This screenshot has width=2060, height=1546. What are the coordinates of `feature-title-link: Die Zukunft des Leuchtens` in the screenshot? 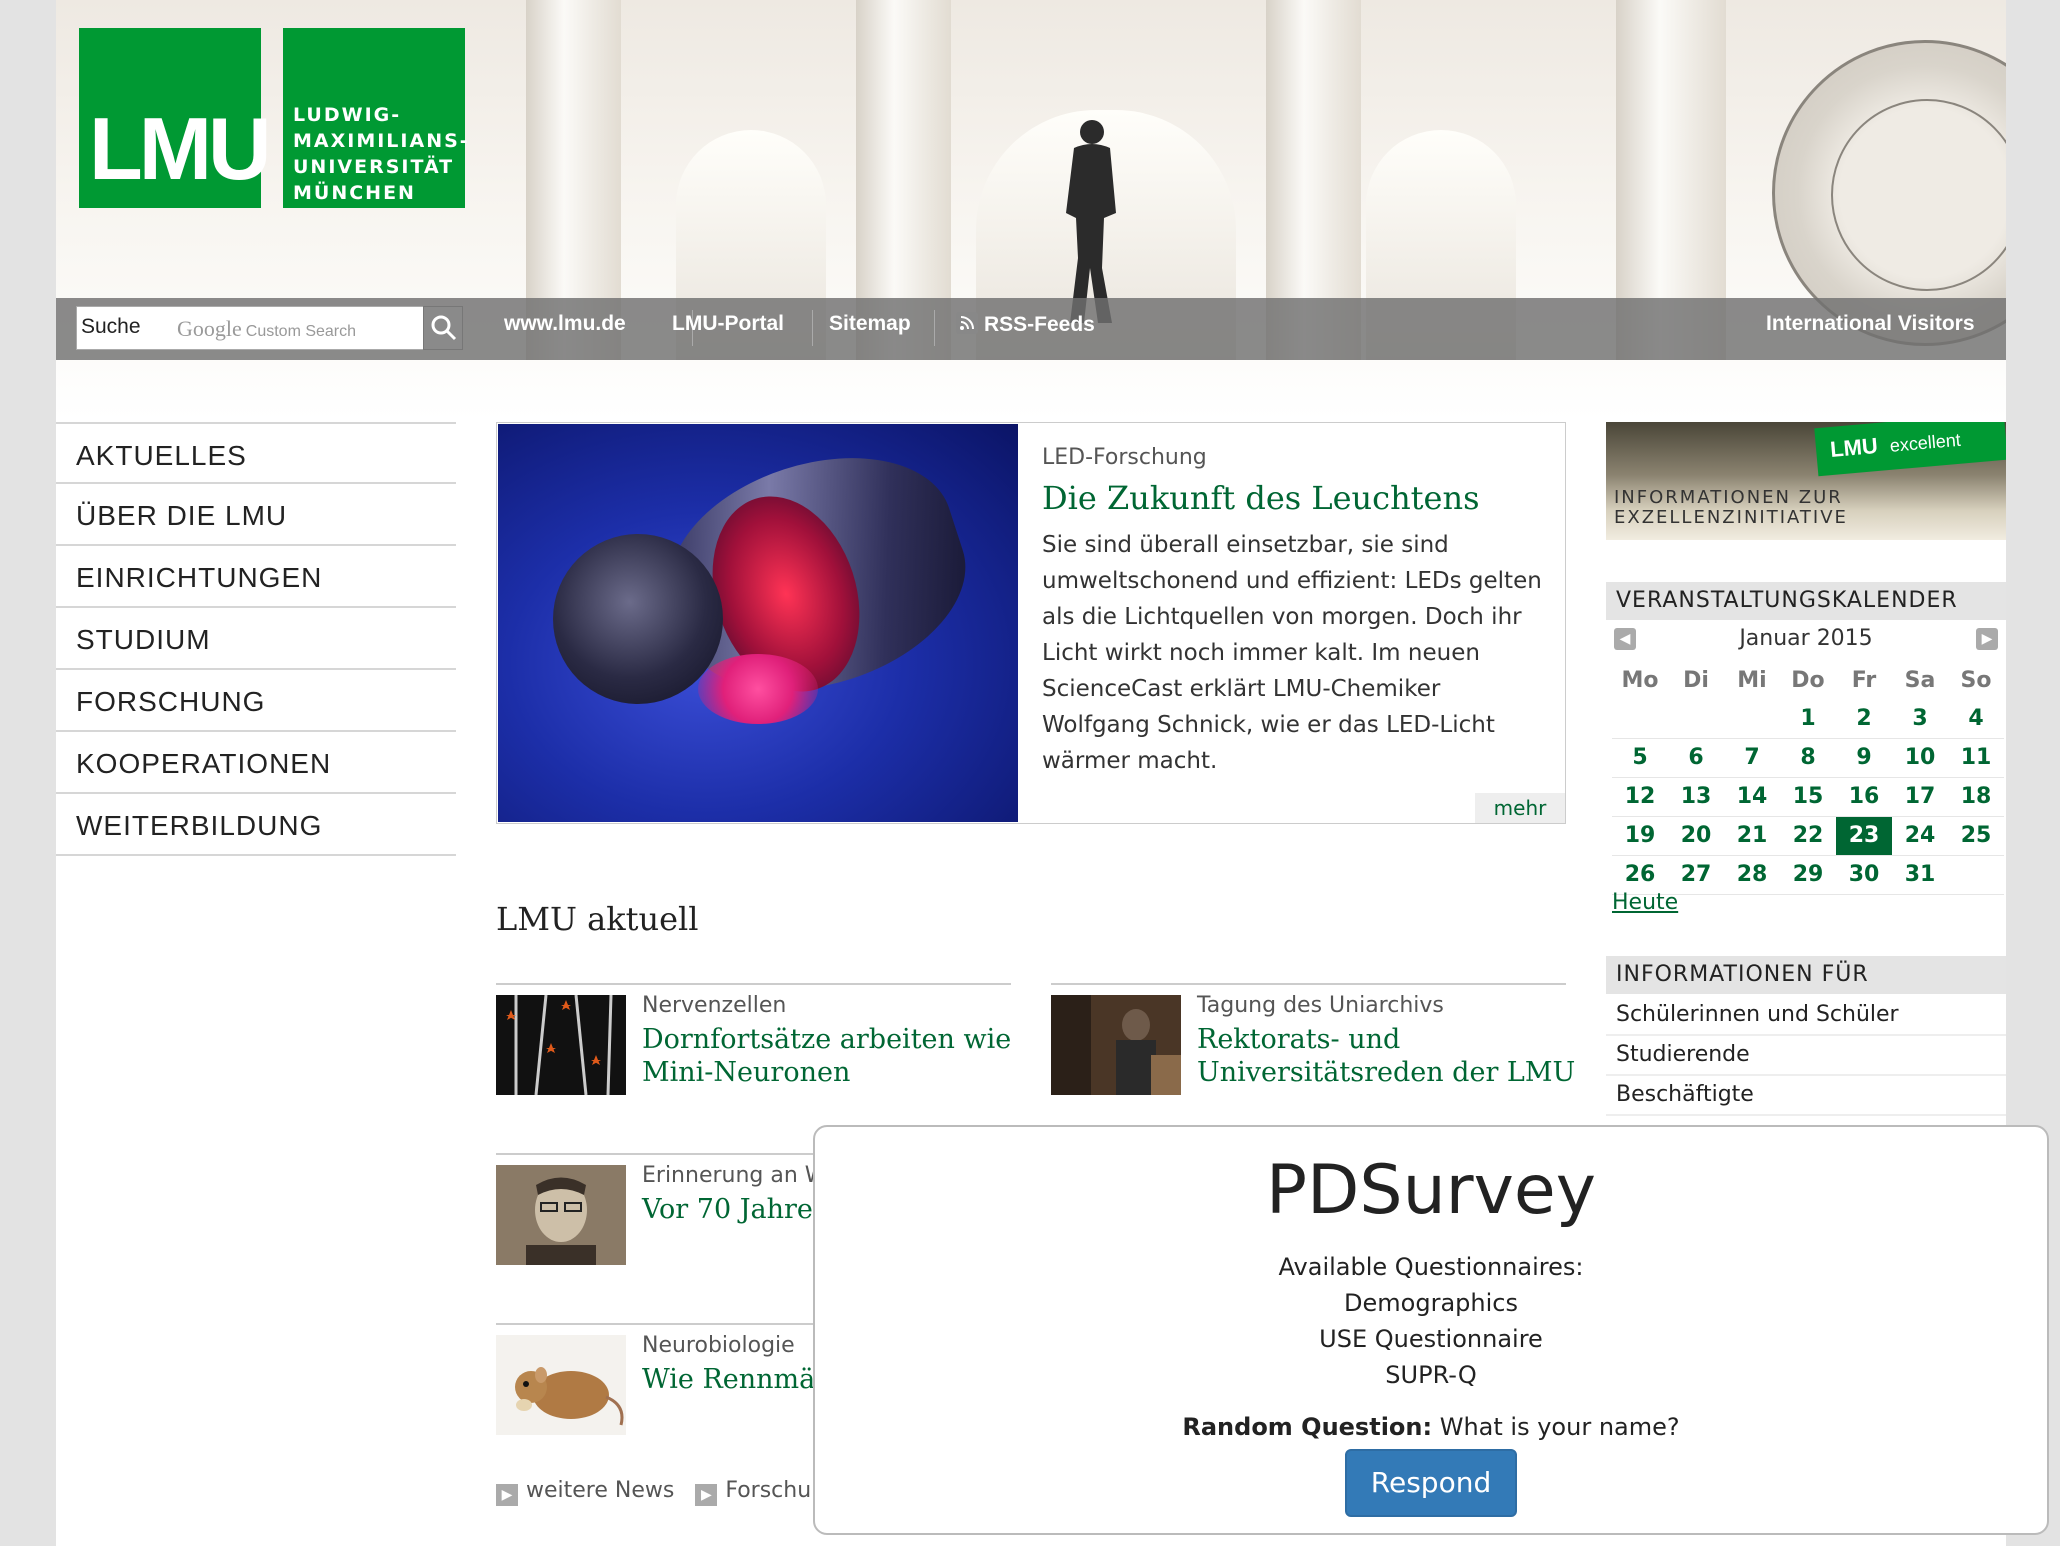 It's located at (1261, 498).